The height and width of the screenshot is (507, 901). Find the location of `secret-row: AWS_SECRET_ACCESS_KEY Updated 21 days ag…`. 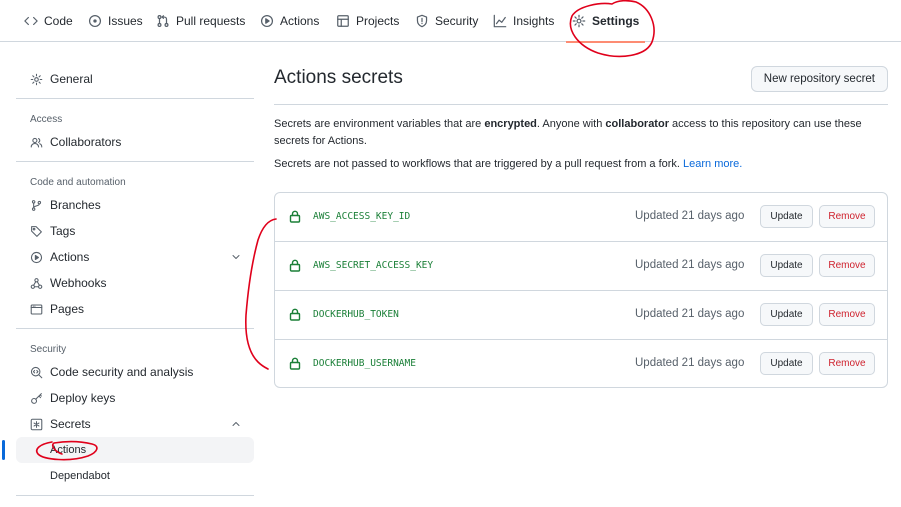

secret-row: AWS_SECRET_ACCESS_KEY Updated 21 days ag… is located at coordinates (581, 266).